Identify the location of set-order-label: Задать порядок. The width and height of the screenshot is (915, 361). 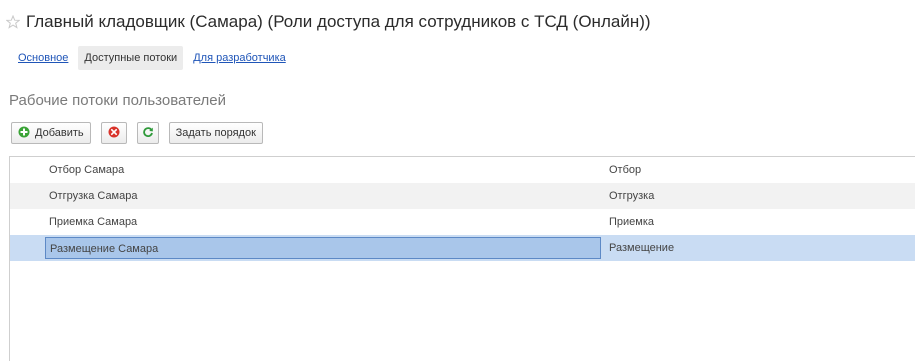
(215, 133).